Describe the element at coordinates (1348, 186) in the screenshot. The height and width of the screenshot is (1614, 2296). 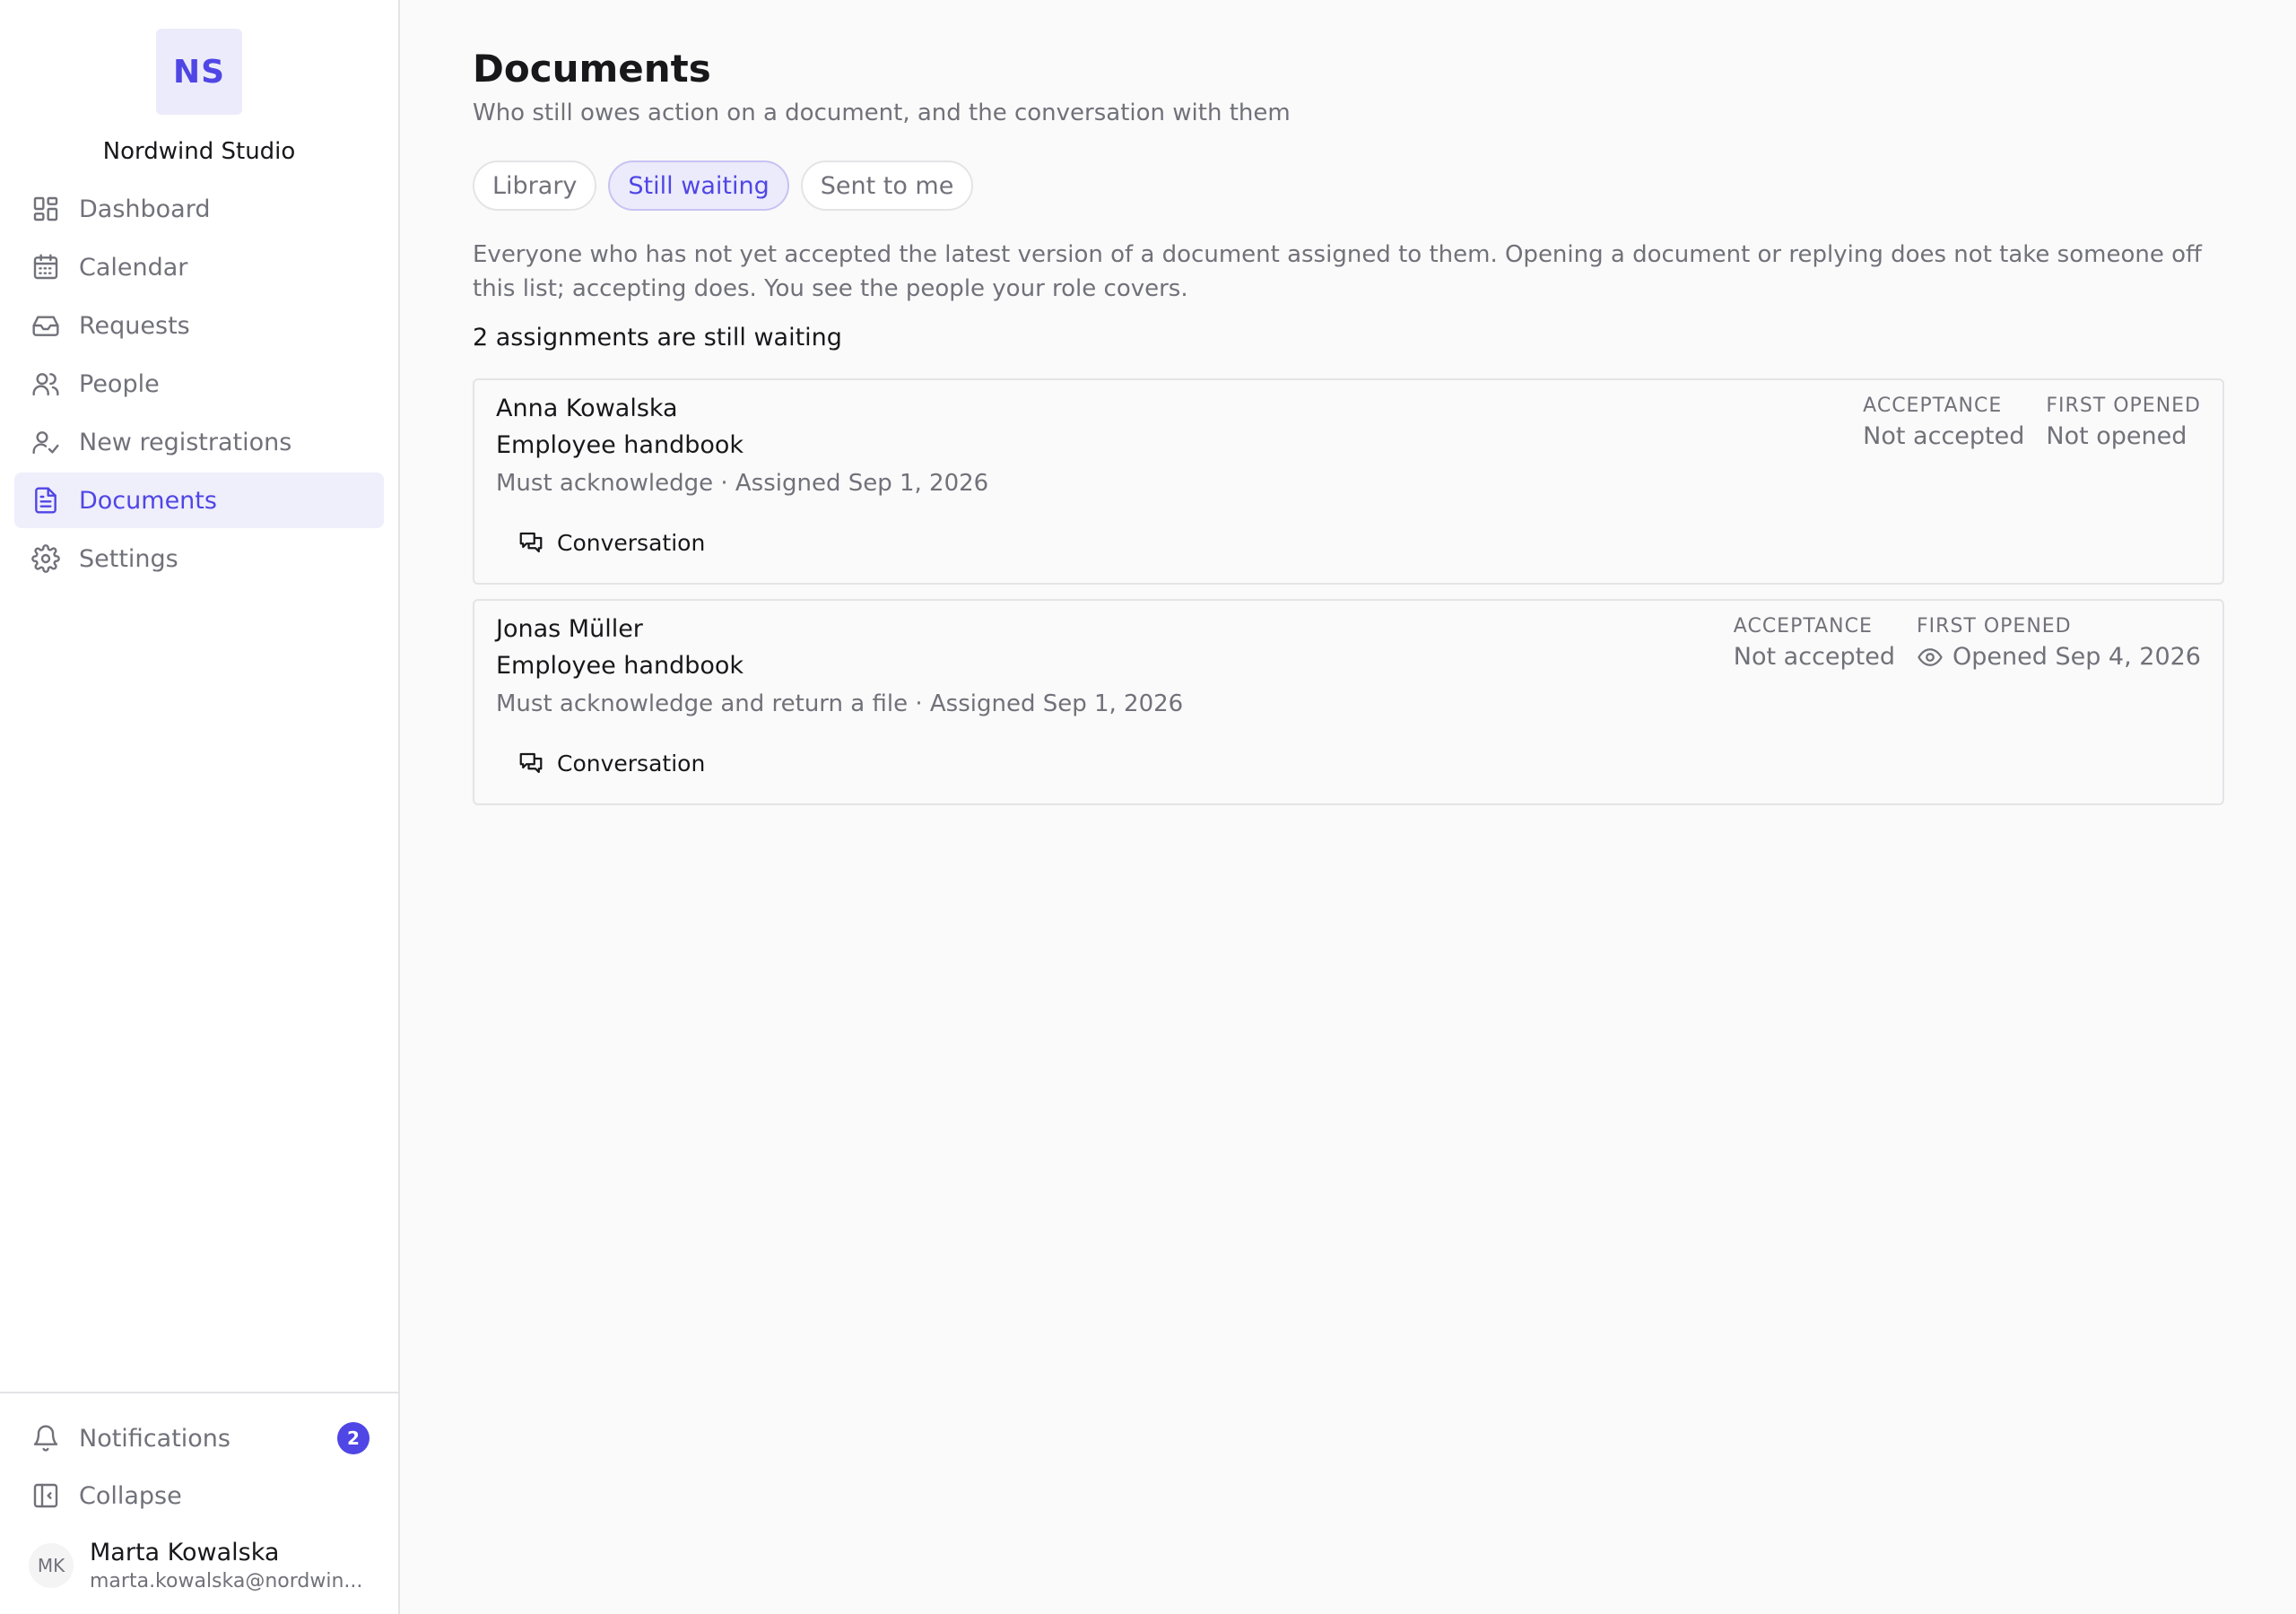
I see `tab-bar: Library Still waiting Sent to me` at that location.